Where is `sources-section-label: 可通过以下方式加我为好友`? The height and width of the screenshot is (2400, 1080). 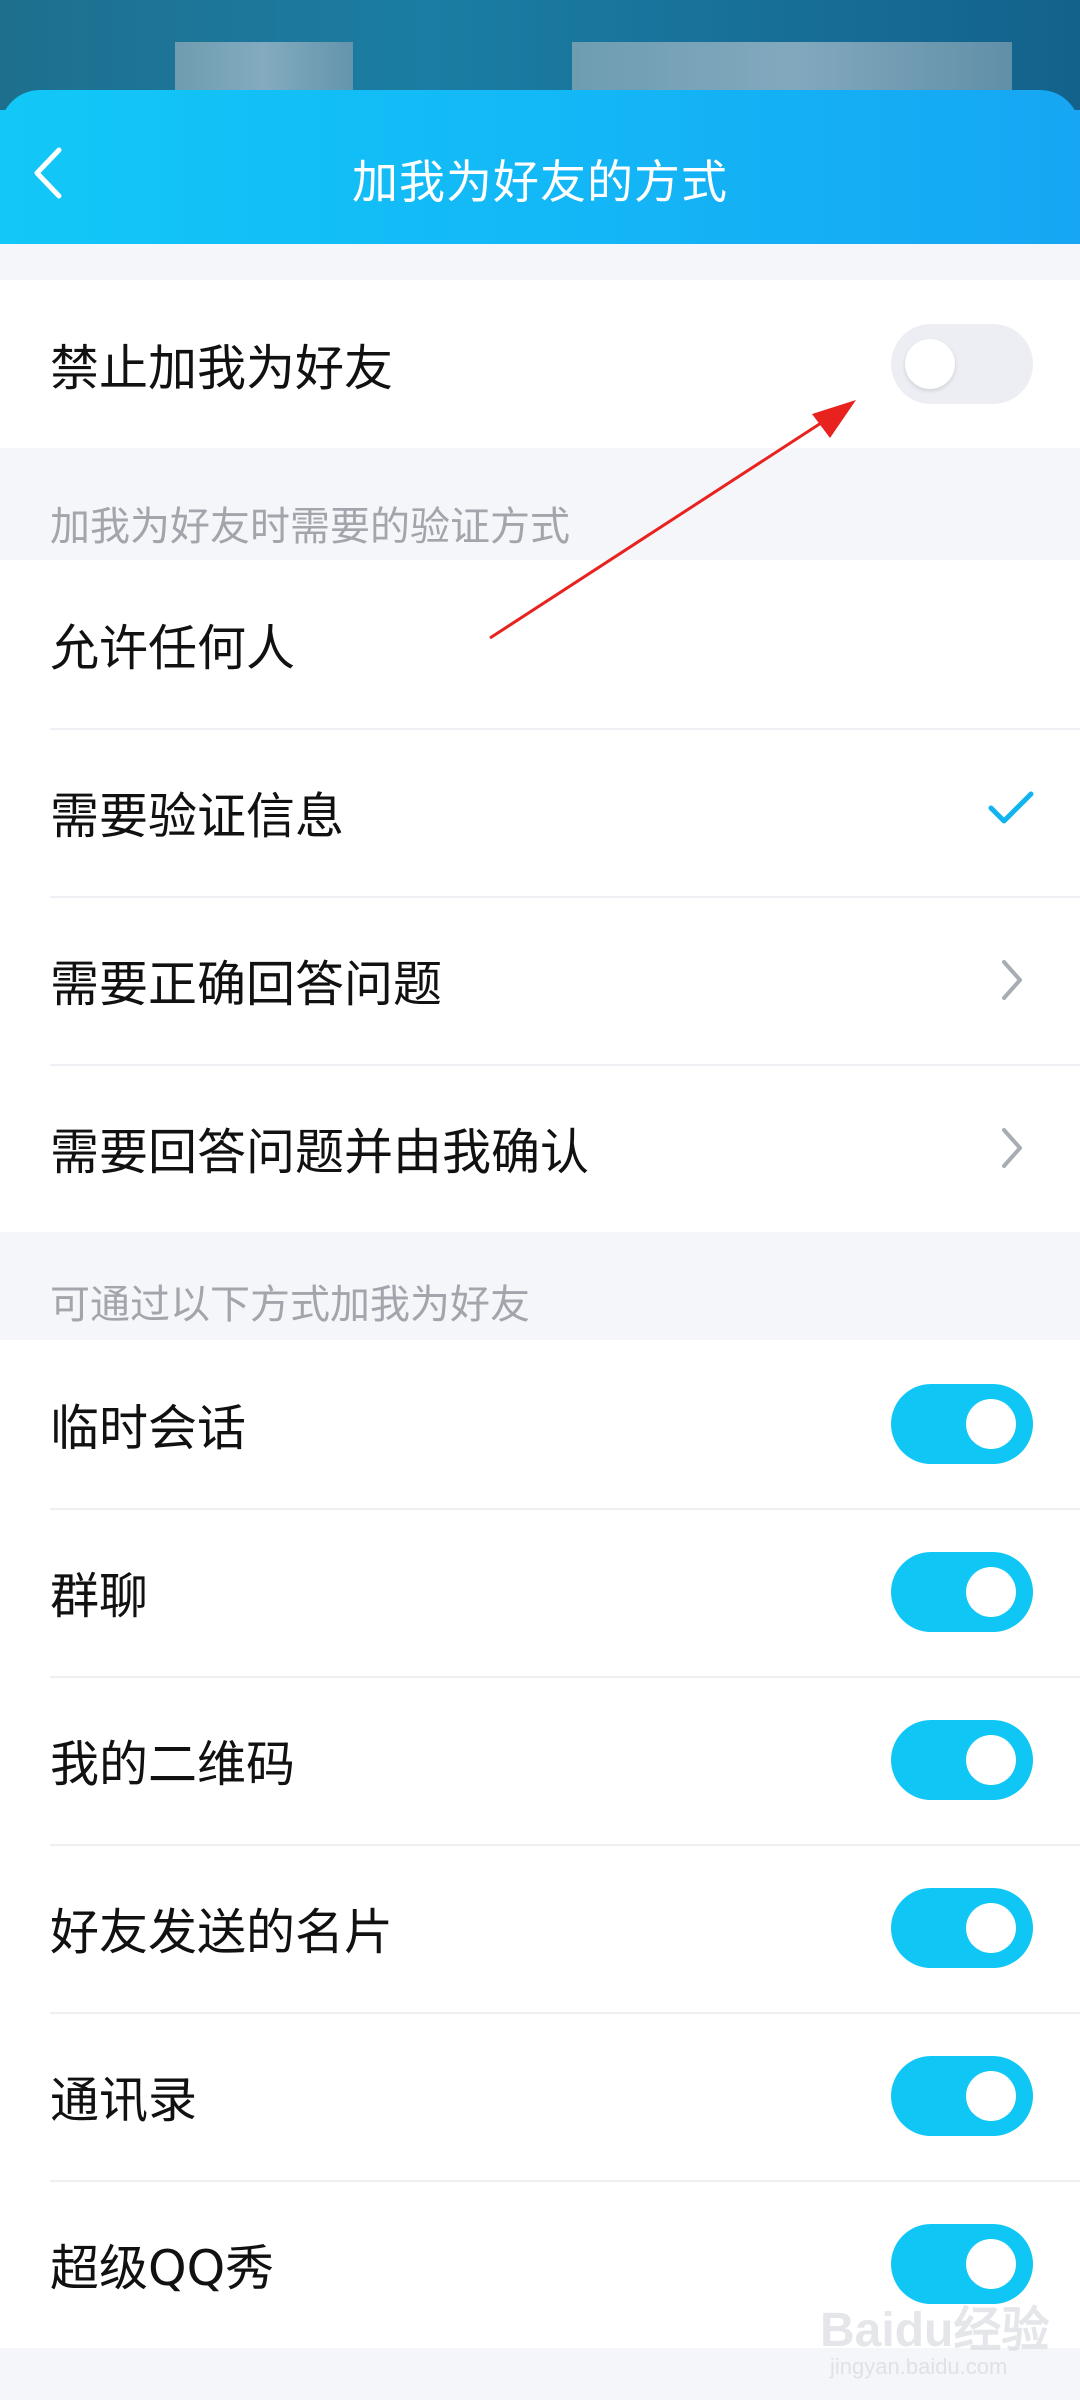
sources-section-label: 可通过以下方式加我为好友 is located at coordinates (290, 1305).